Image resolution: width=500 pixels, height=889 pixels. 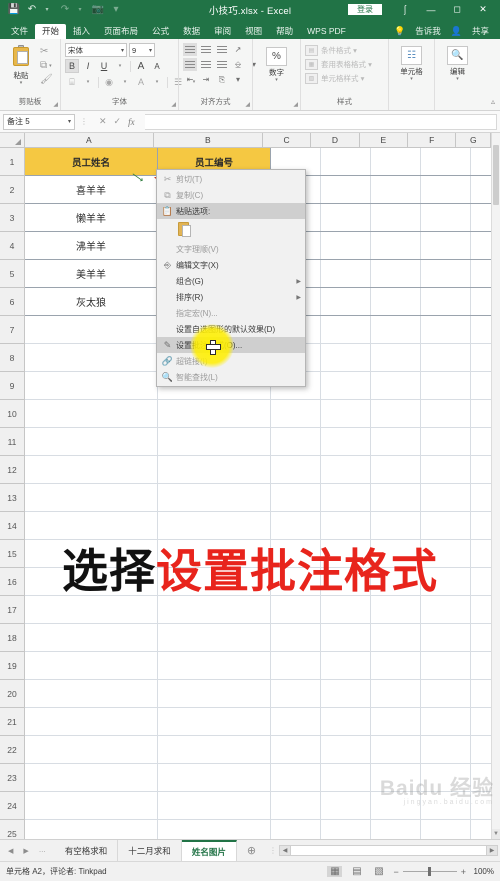 I want to click on cell-D24, so click(x=346, y=805).